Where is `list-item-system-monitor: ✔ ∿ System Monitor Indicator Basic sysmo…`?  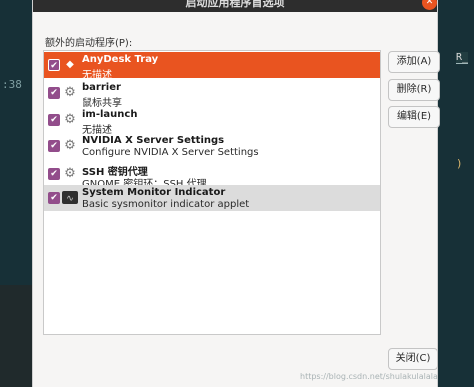
list-item-system-monitor: ✔ ∿ System Monitor Indicator Basic sysmo… is located at coordinates (212, 198).